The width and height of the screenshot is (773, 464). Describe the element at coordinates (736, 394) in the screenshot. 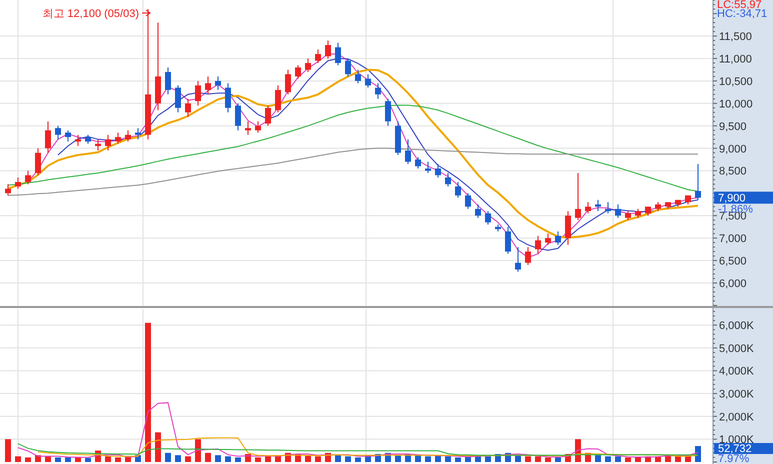

I see `axis-label: 3,000K` at that location.